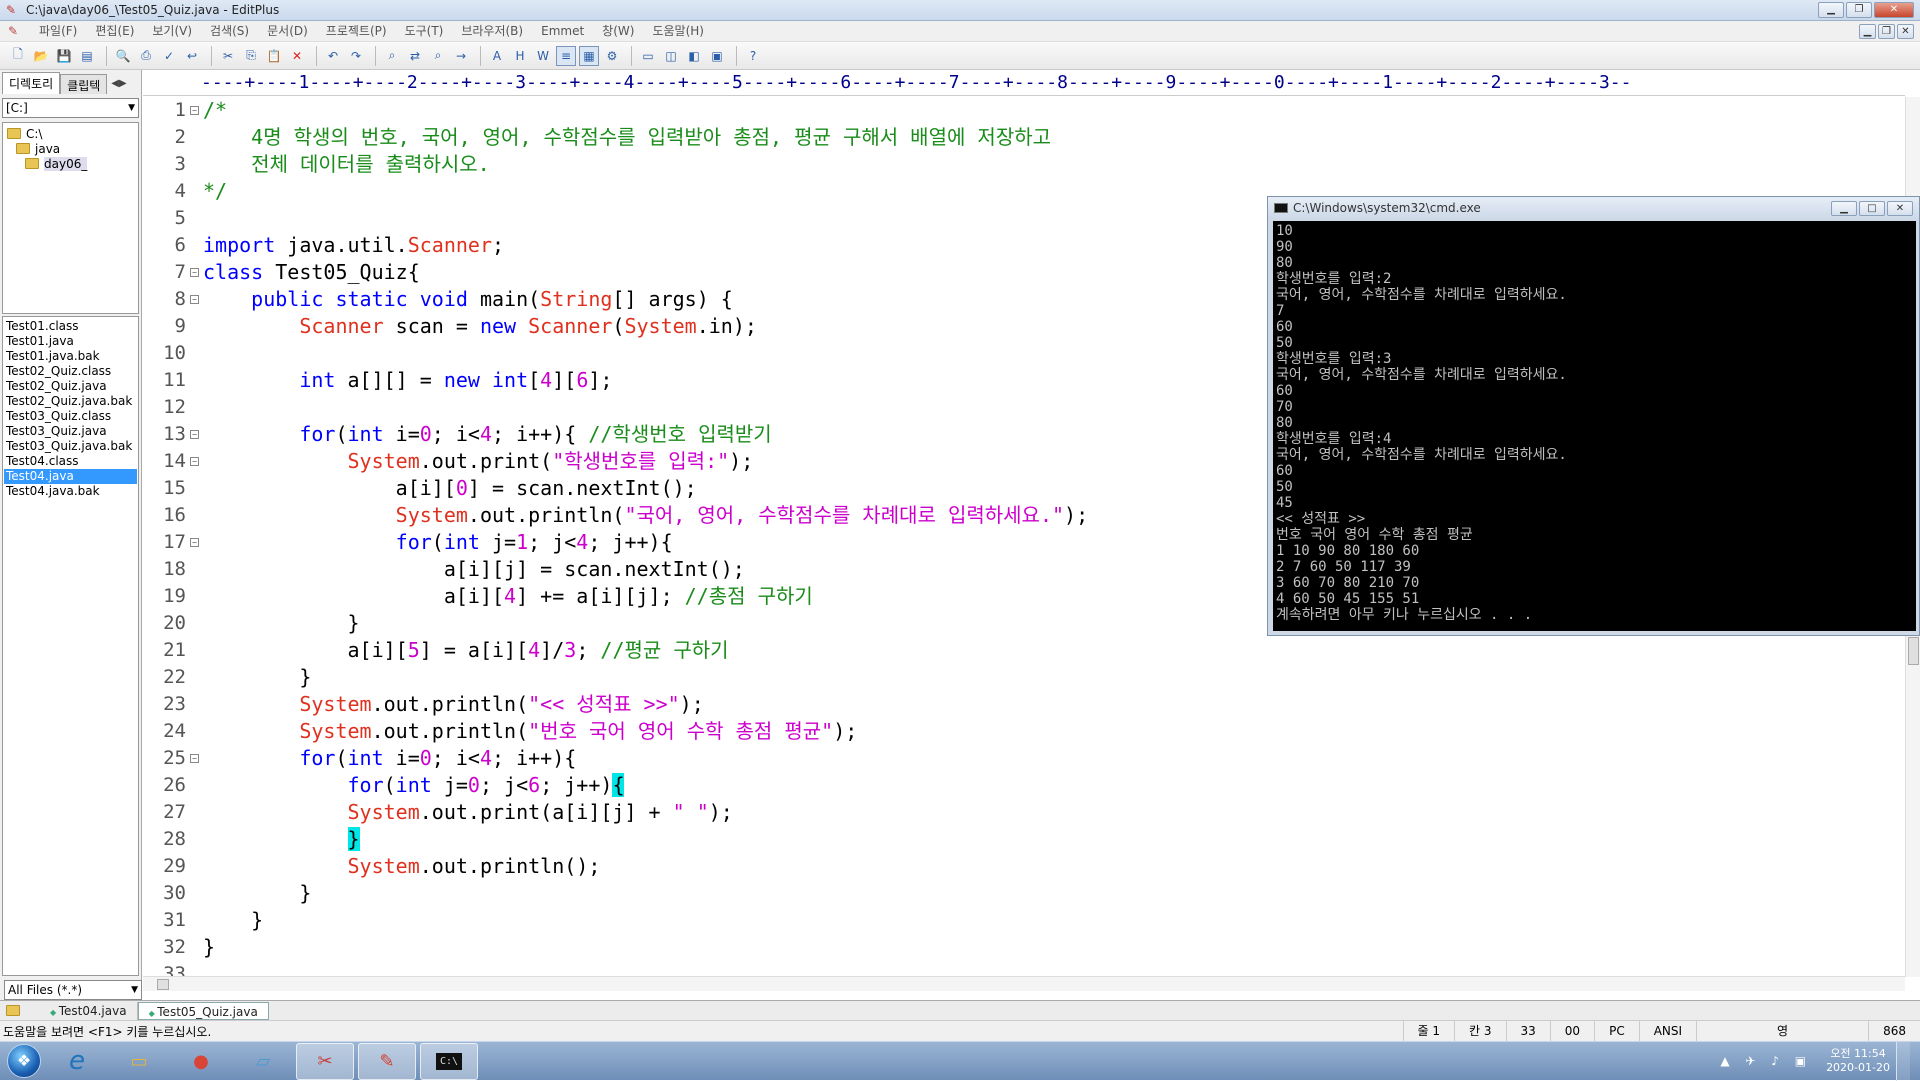  What do you see at coordinates (1903, 1061) in the screenshot?
I see `show-desktop-button` at bounding box center [1903, 1061].